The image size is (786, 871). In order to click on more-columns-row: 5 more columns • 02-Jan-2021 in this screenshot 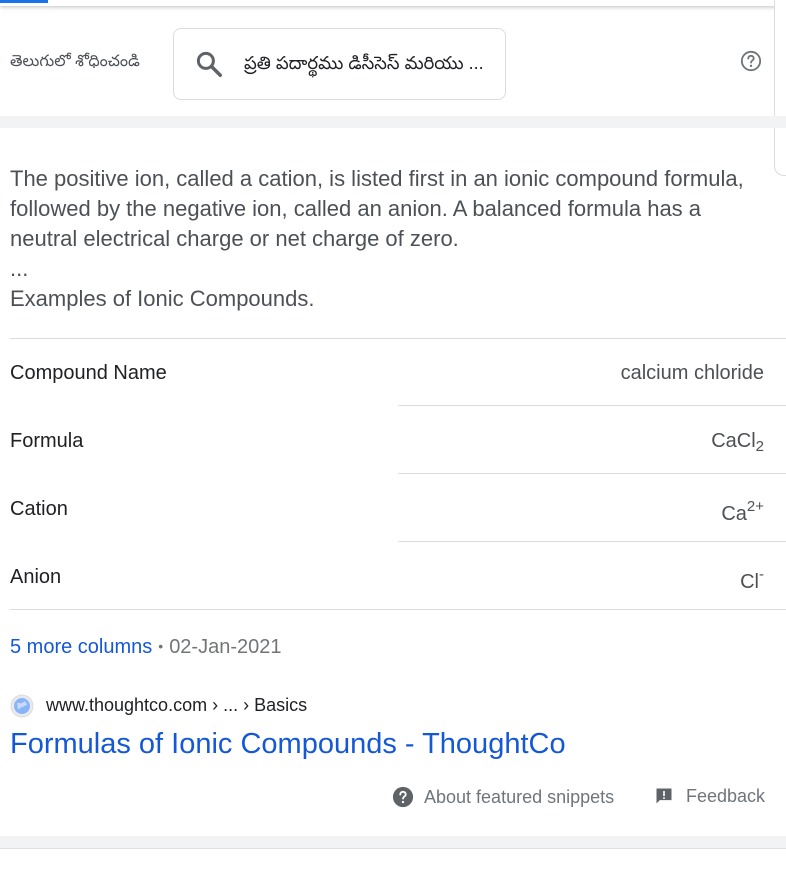, I will do `click(146, 647)`.